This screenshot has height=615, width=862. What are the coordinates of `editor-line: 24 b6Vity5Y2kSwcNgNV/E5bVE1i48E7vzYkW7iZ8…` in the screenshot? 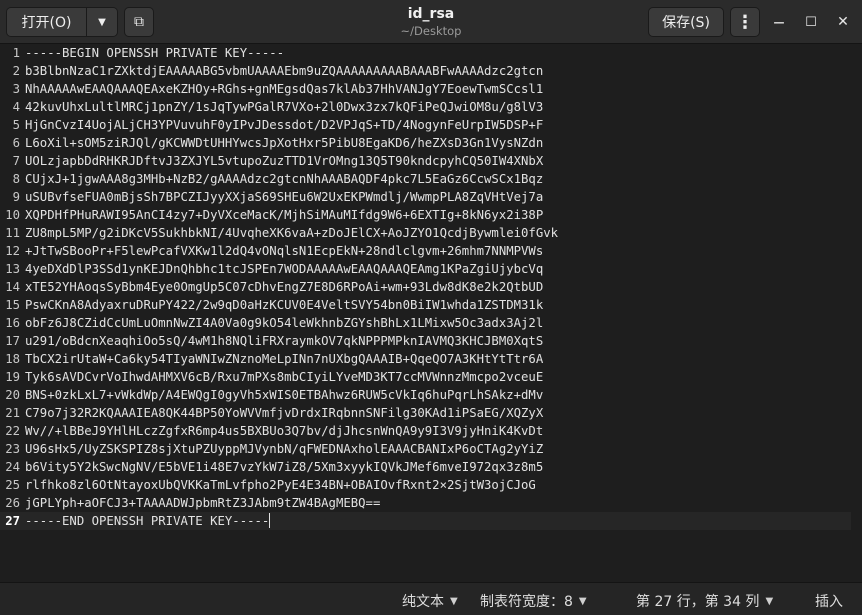 It's located at (425, 467).